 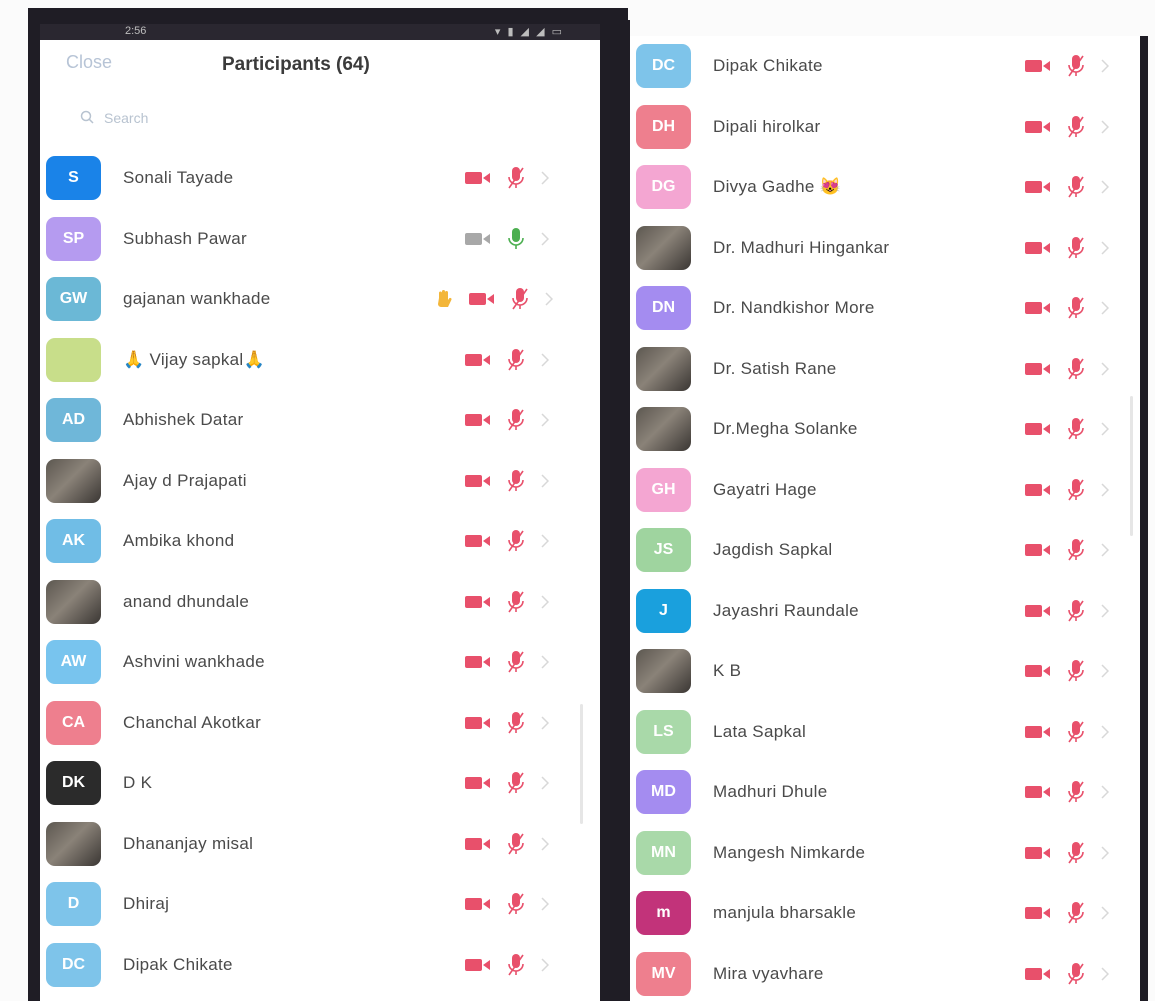 I want to click on participant-row: K B, so click(x=885, y=671).